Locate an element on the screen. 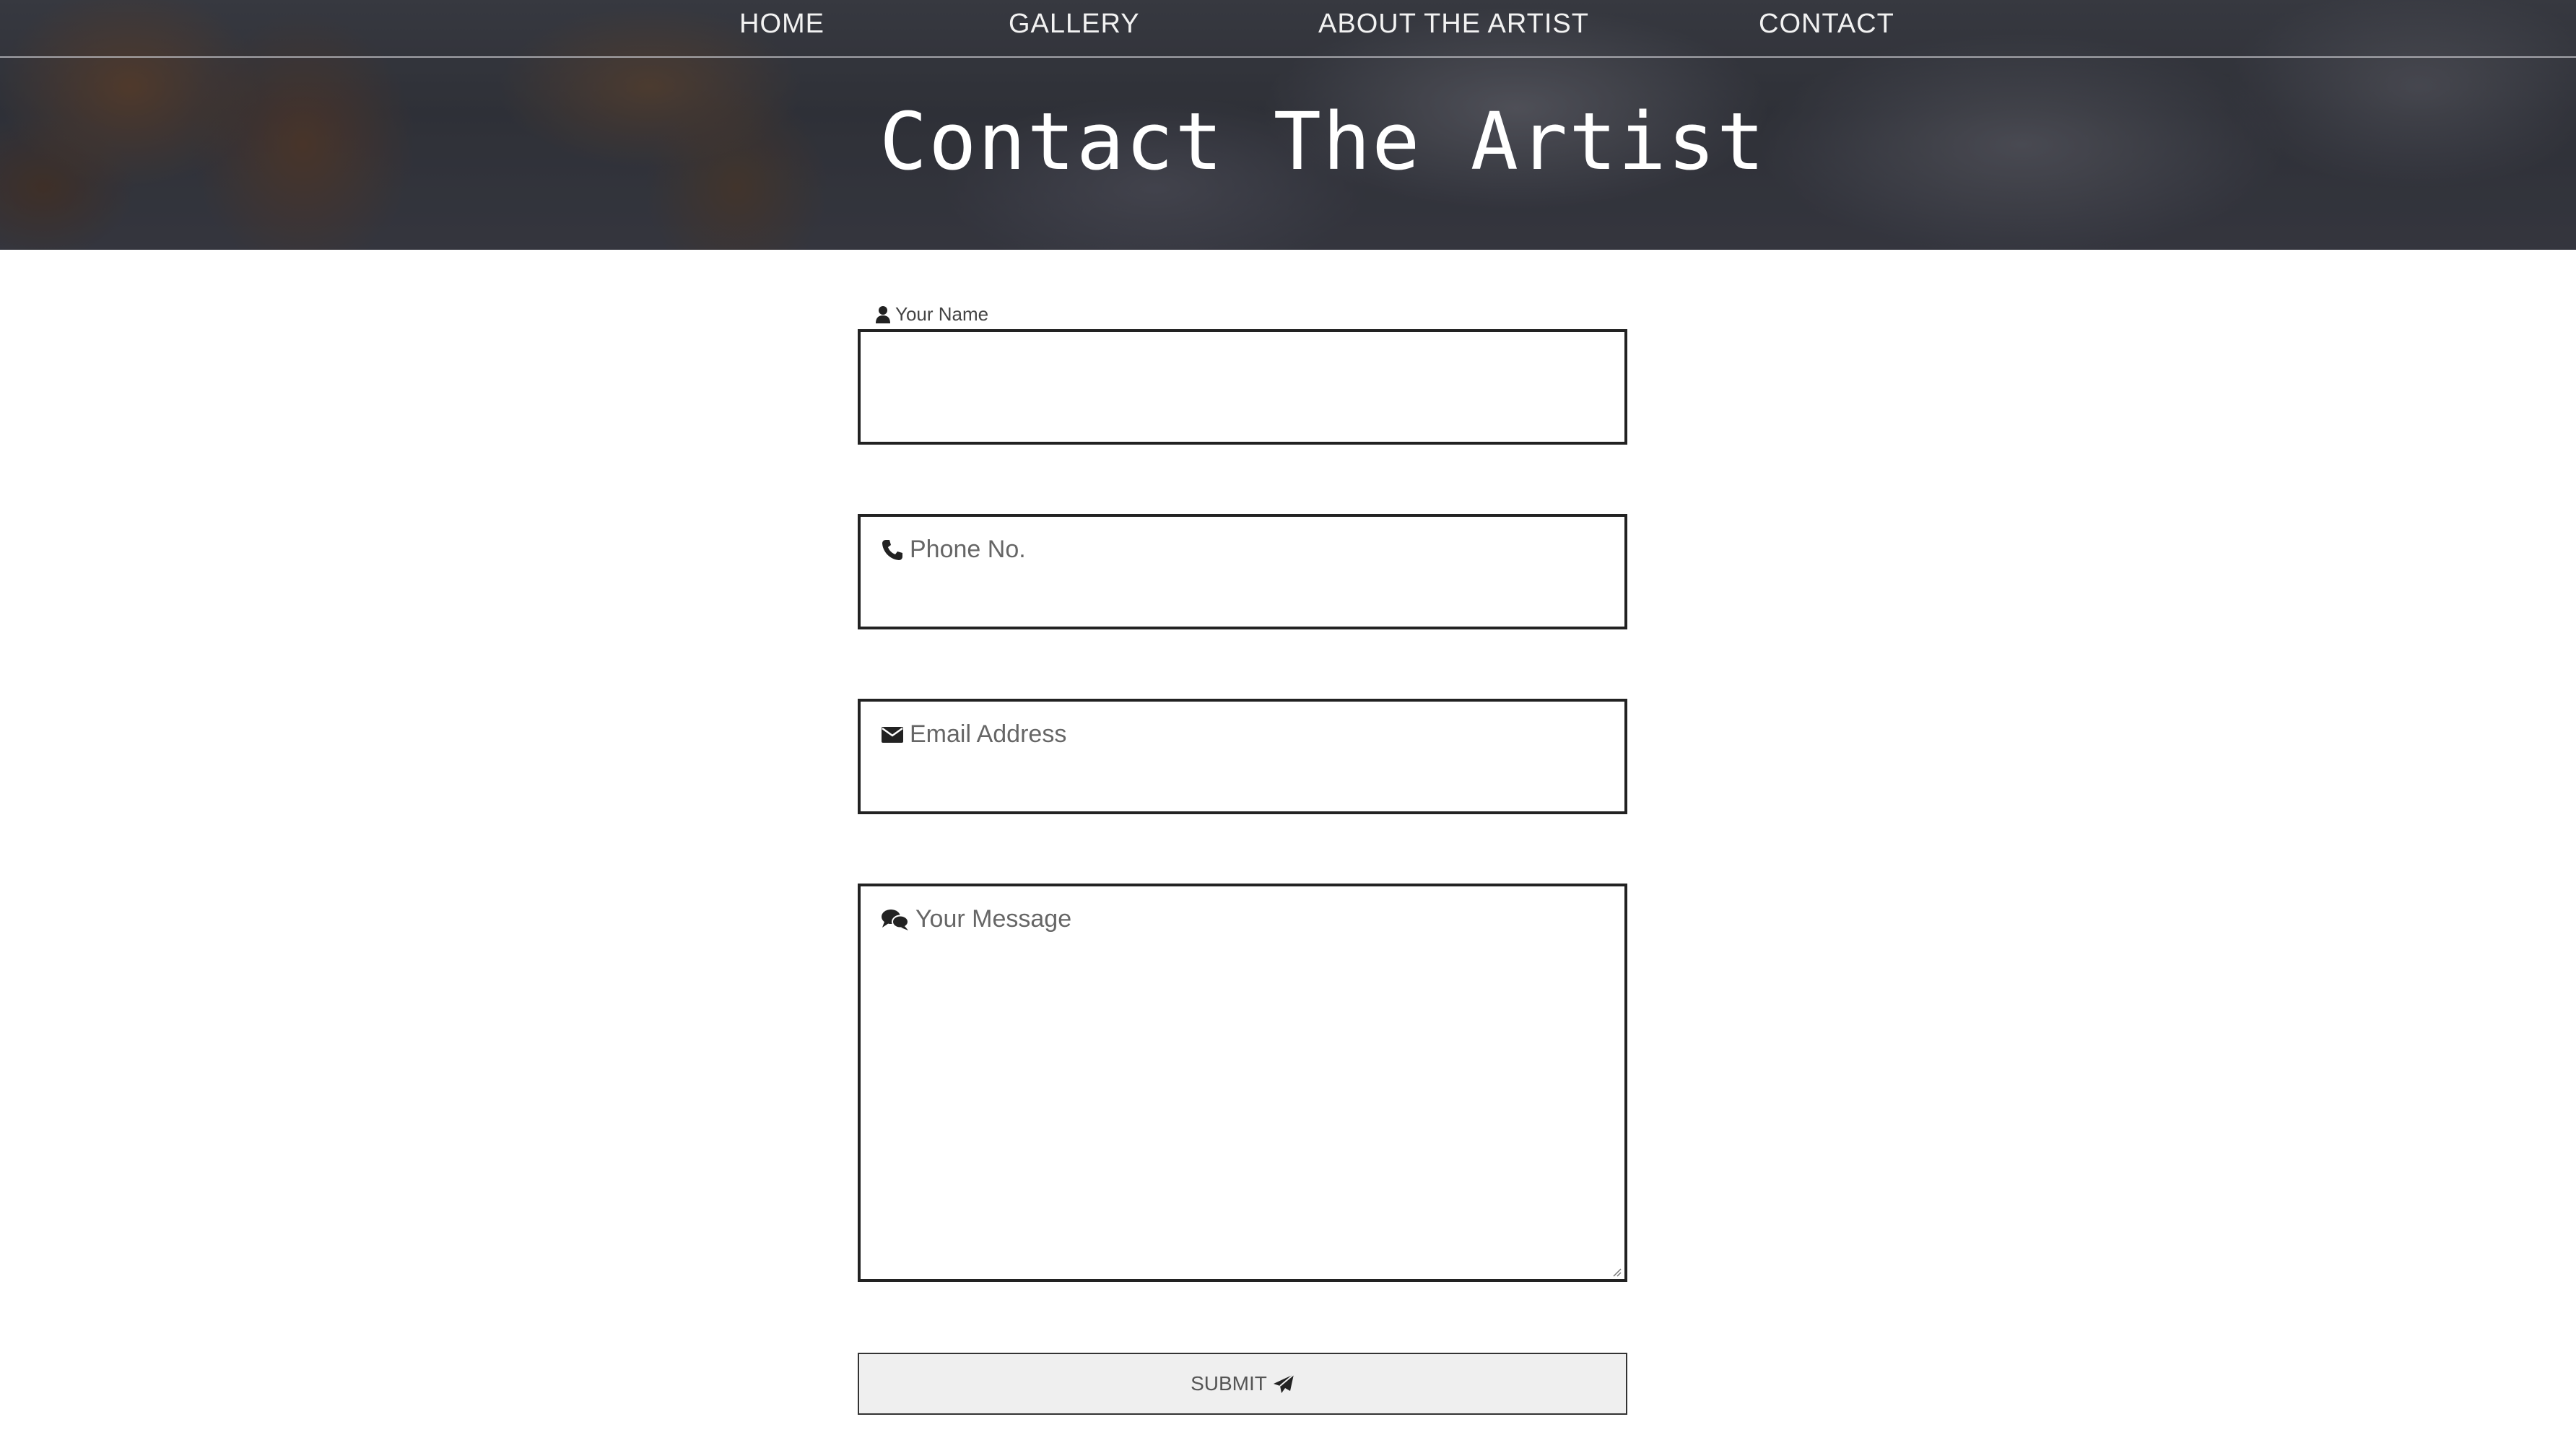 The height and width of the screenshot is (1435, 2576). email-placeholder-text: Email Address is located at coordinates (989, 734).